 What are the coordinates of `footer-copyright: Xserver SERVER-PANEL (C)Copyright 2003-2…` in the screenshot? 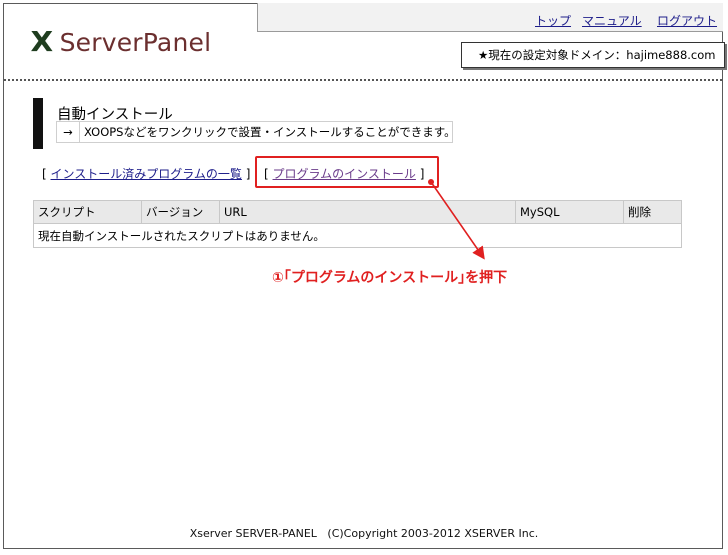 It's located at (364, 533).